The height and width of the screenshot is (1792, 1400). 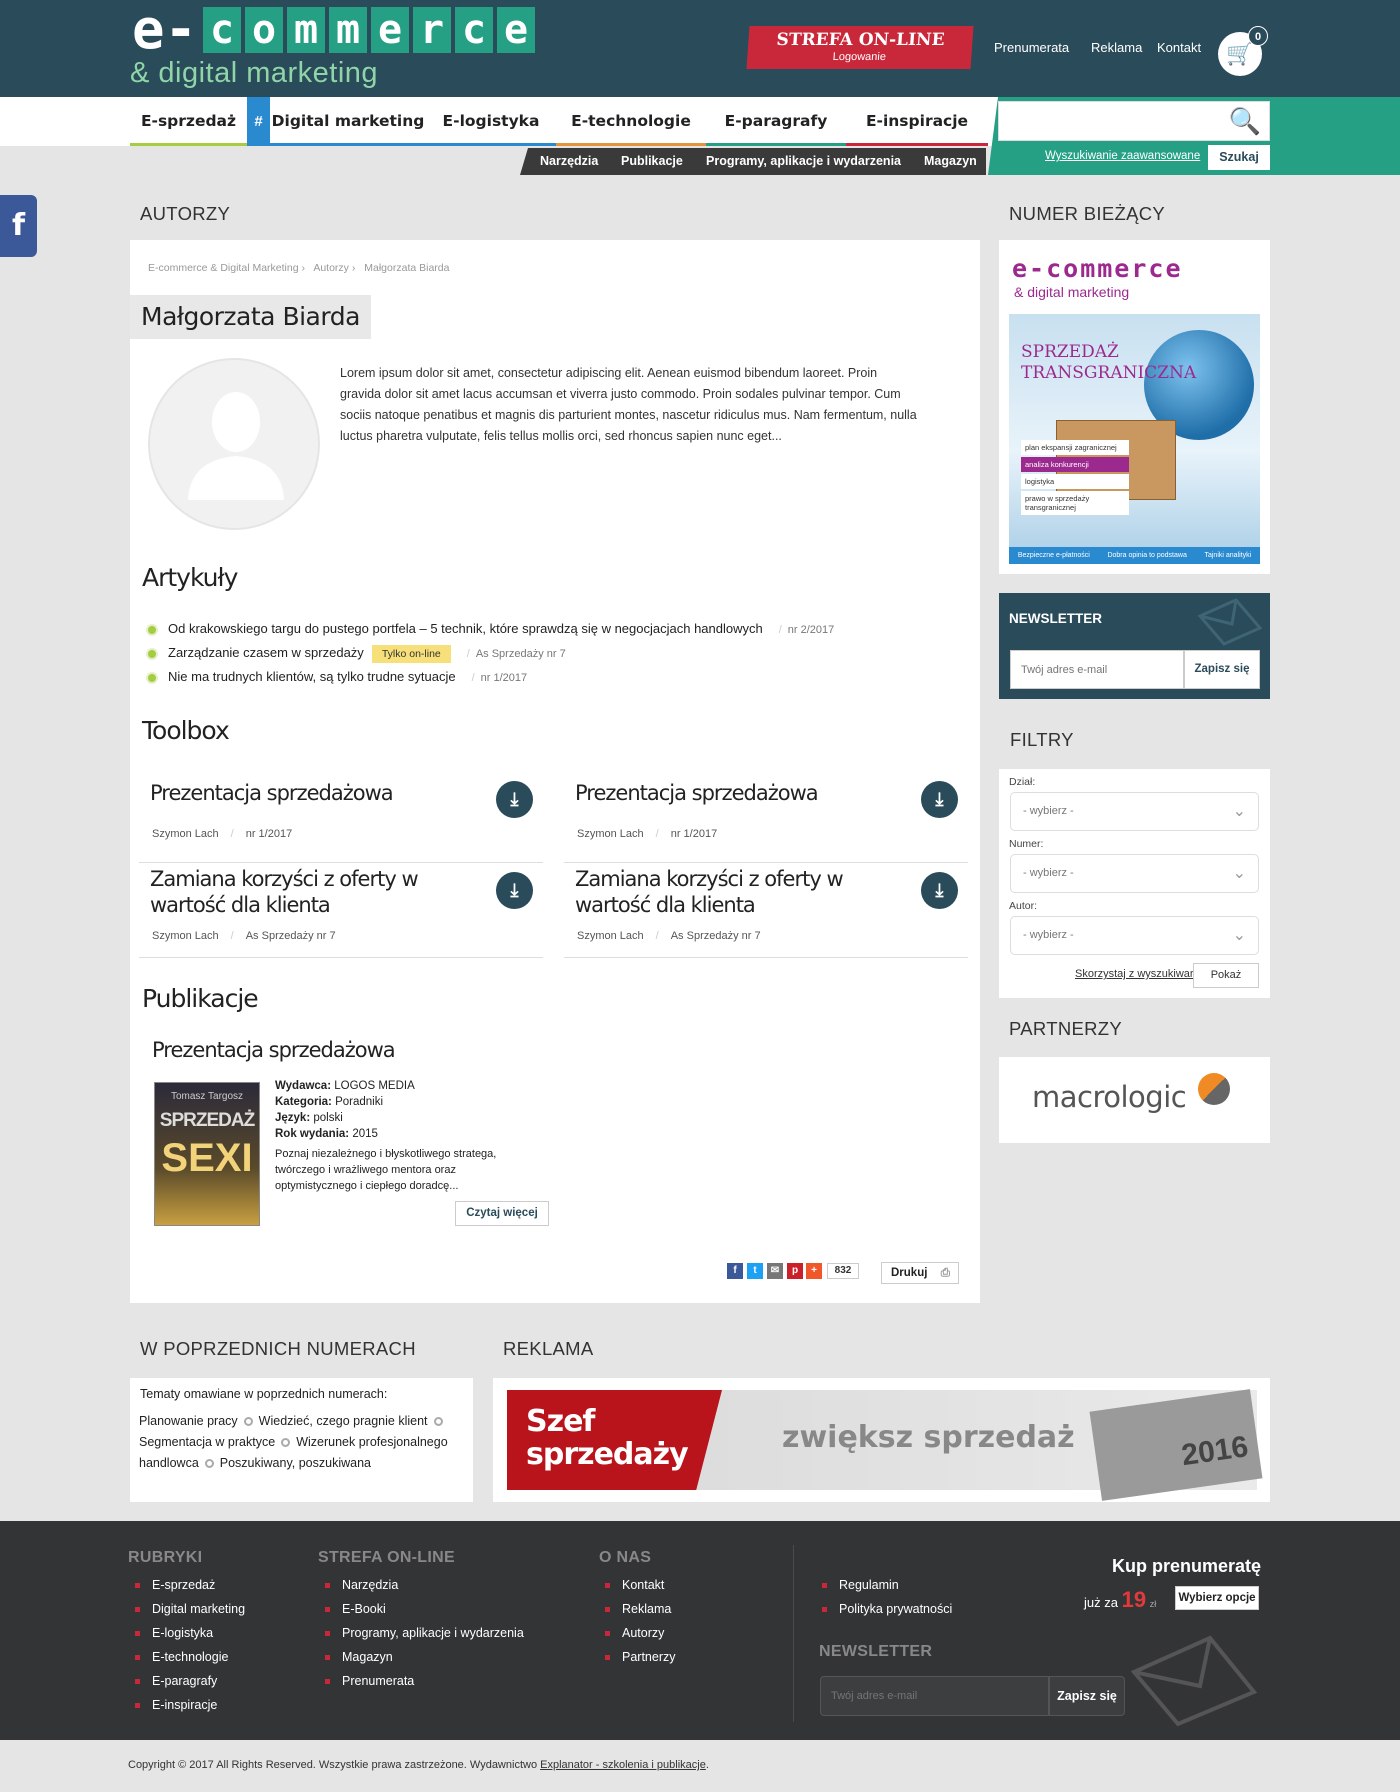 What do you see at coordinates (355, 1609) in the screenshot?
I see `footer-link: E-Booki` at bounding box center [355, 1609].